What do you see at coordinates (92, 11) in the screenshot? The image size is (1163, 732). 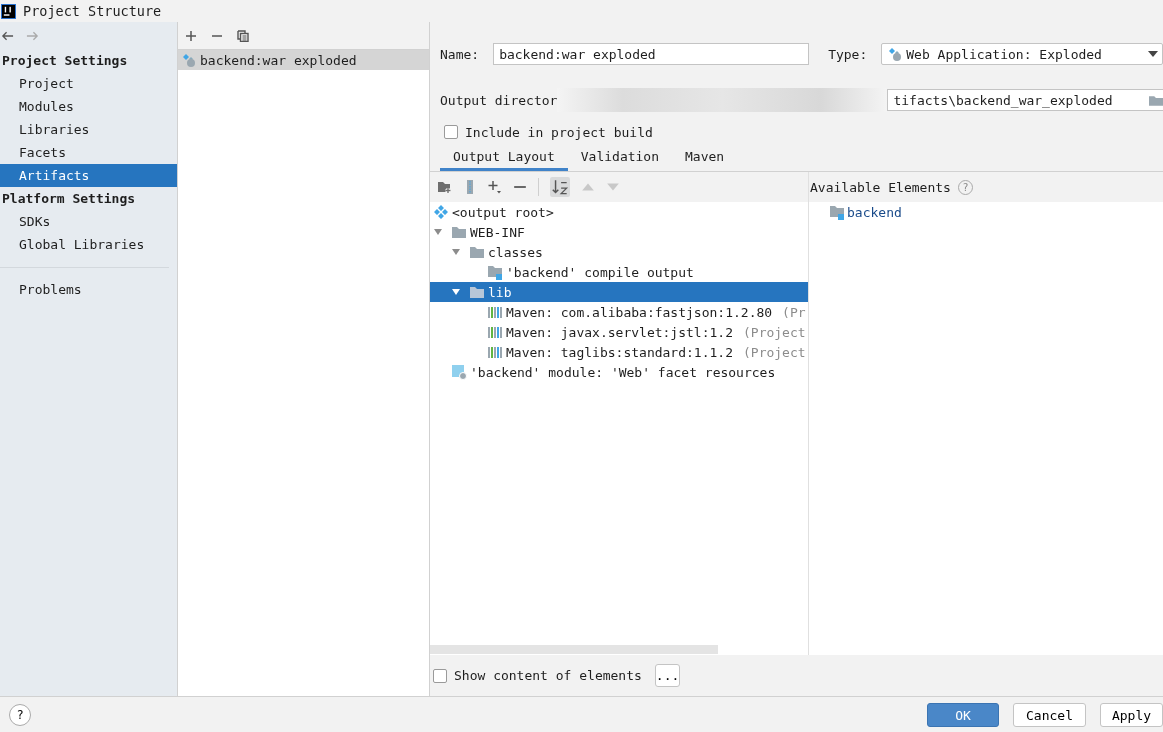 I see `window-title: Project Structure` at bounding box center [92, 11].